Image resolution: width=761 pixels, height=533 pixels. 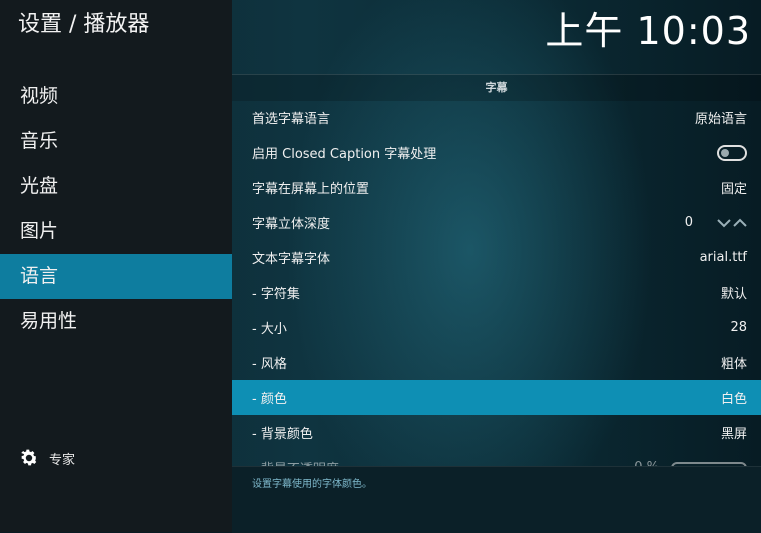 What do you see at coordinates (312, 484) in the screenshot?
I see `setting-description: 设置字幕使用的字体颜色。` at bounding box center [312, 484].